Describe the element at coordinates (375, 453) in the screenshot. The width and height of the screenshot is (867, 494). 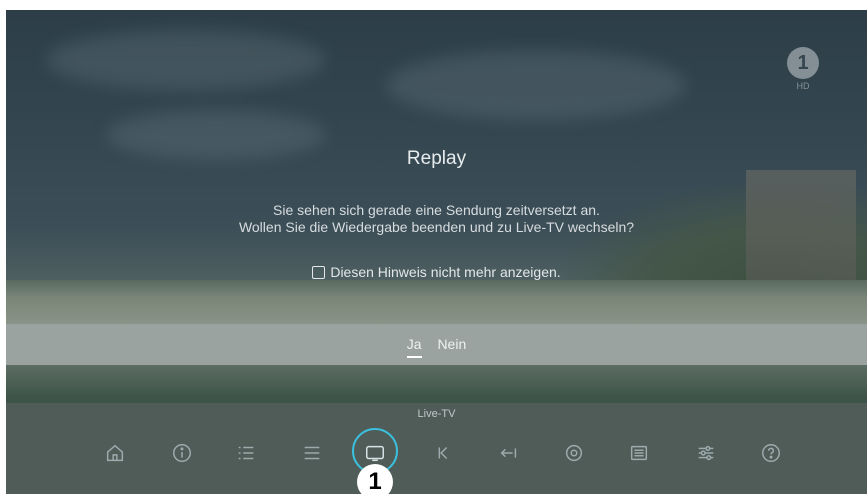
I see `live-tv-icon` at that location.